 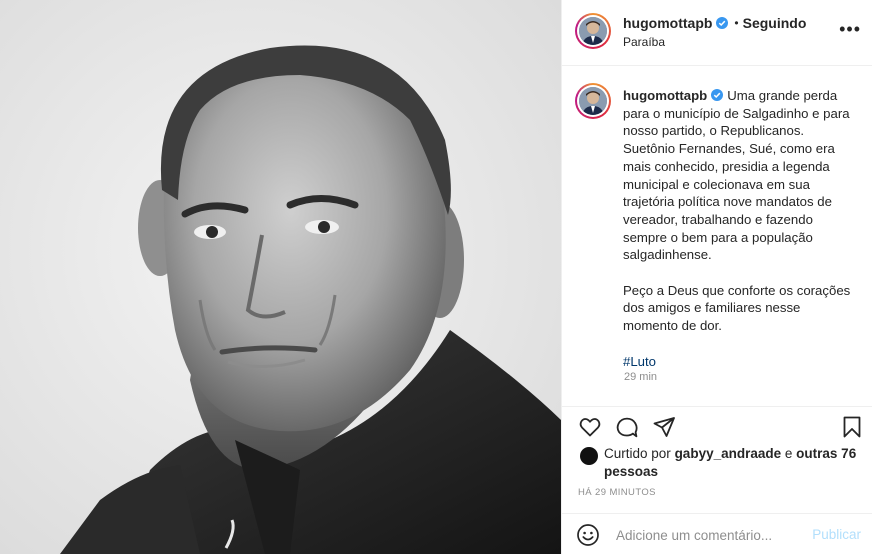 What do you see at coordinates (589, 456) in the screenshot?
I see `liker-avatar` at bounding box center [589, 456].